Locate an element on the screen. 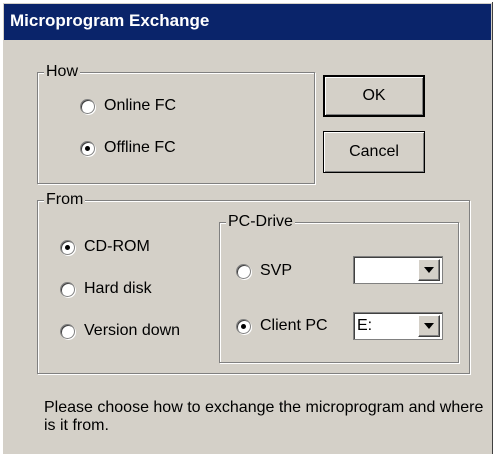  hard-disk-label: Hard disk is located at coordinates (118, 288).